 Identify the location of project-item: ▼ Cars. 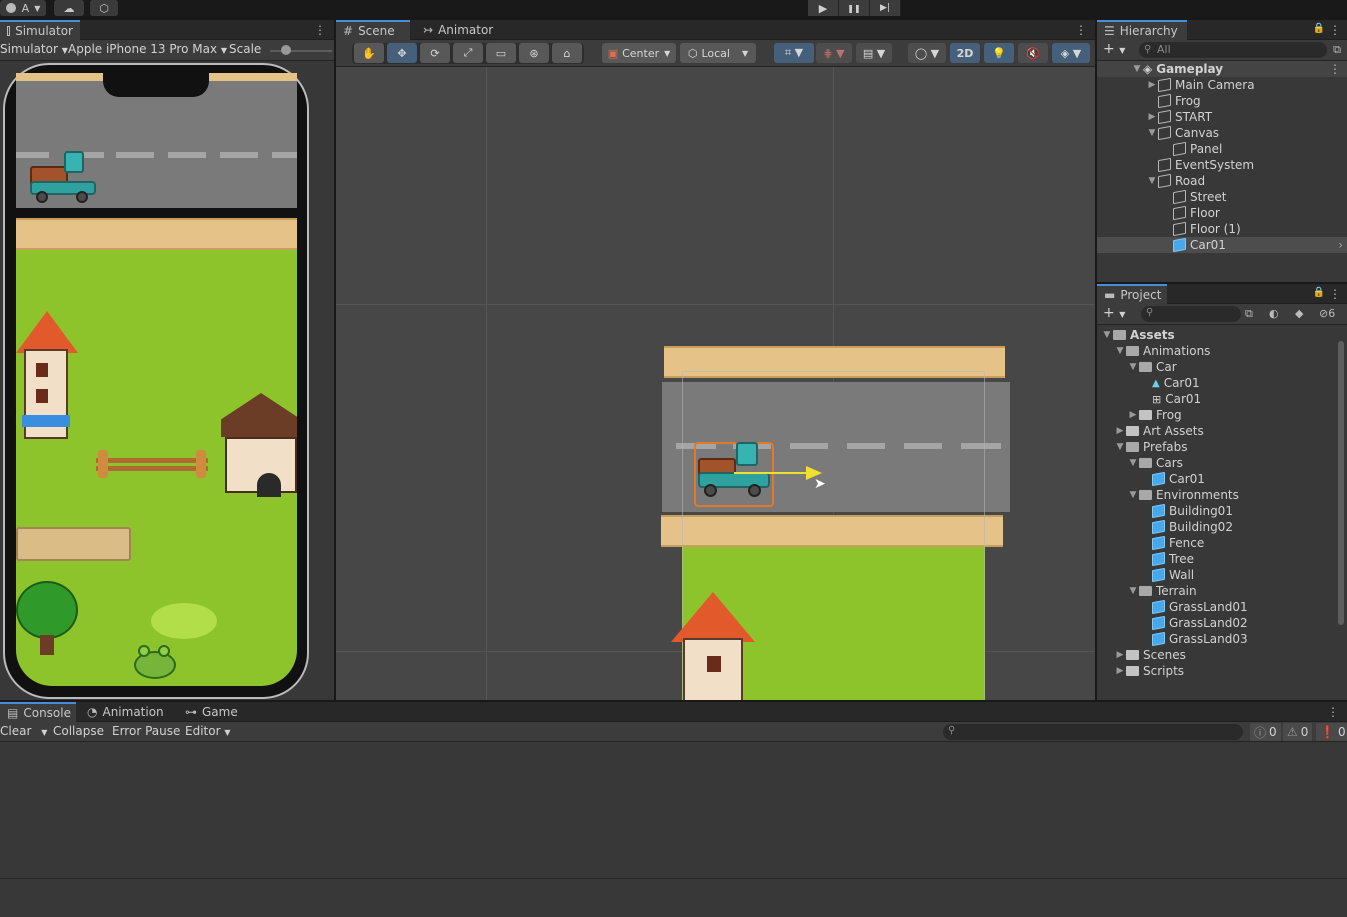
(1217, 463).